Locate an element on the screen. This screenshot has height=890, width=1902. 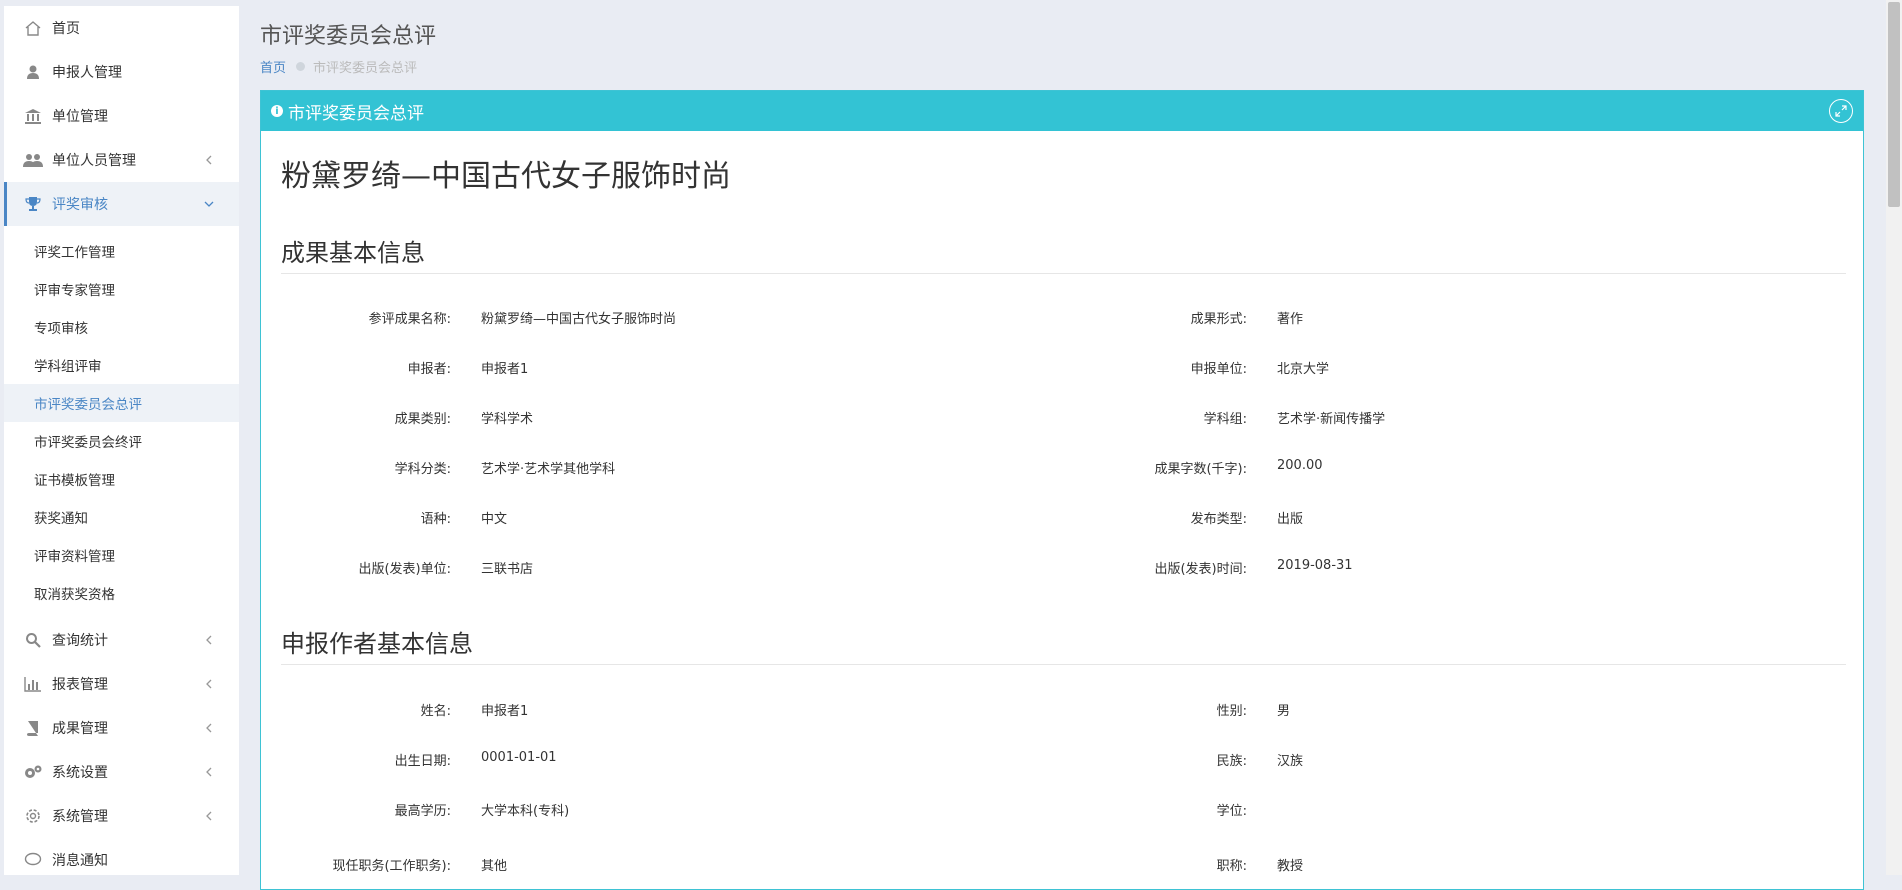
gear-icon is located at coordinates (33, 816).